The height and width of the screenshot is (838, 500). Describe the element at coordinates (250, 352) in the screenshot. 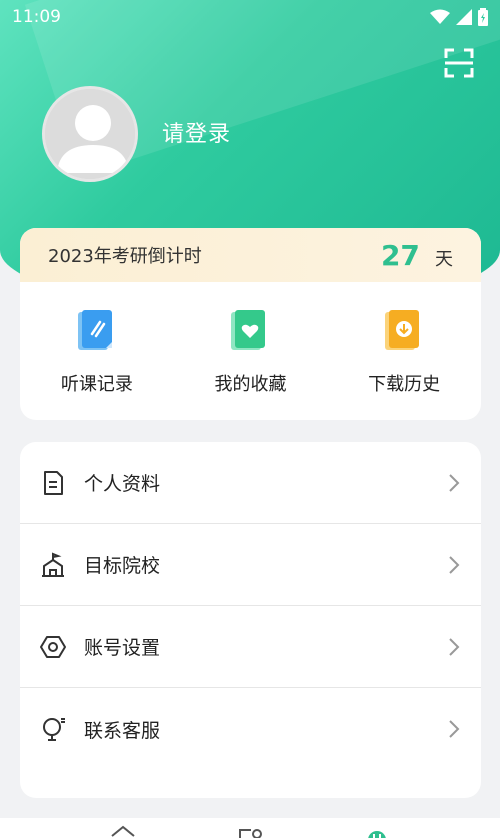

I see `quick-action-favorites: 我的收藏` at that location.